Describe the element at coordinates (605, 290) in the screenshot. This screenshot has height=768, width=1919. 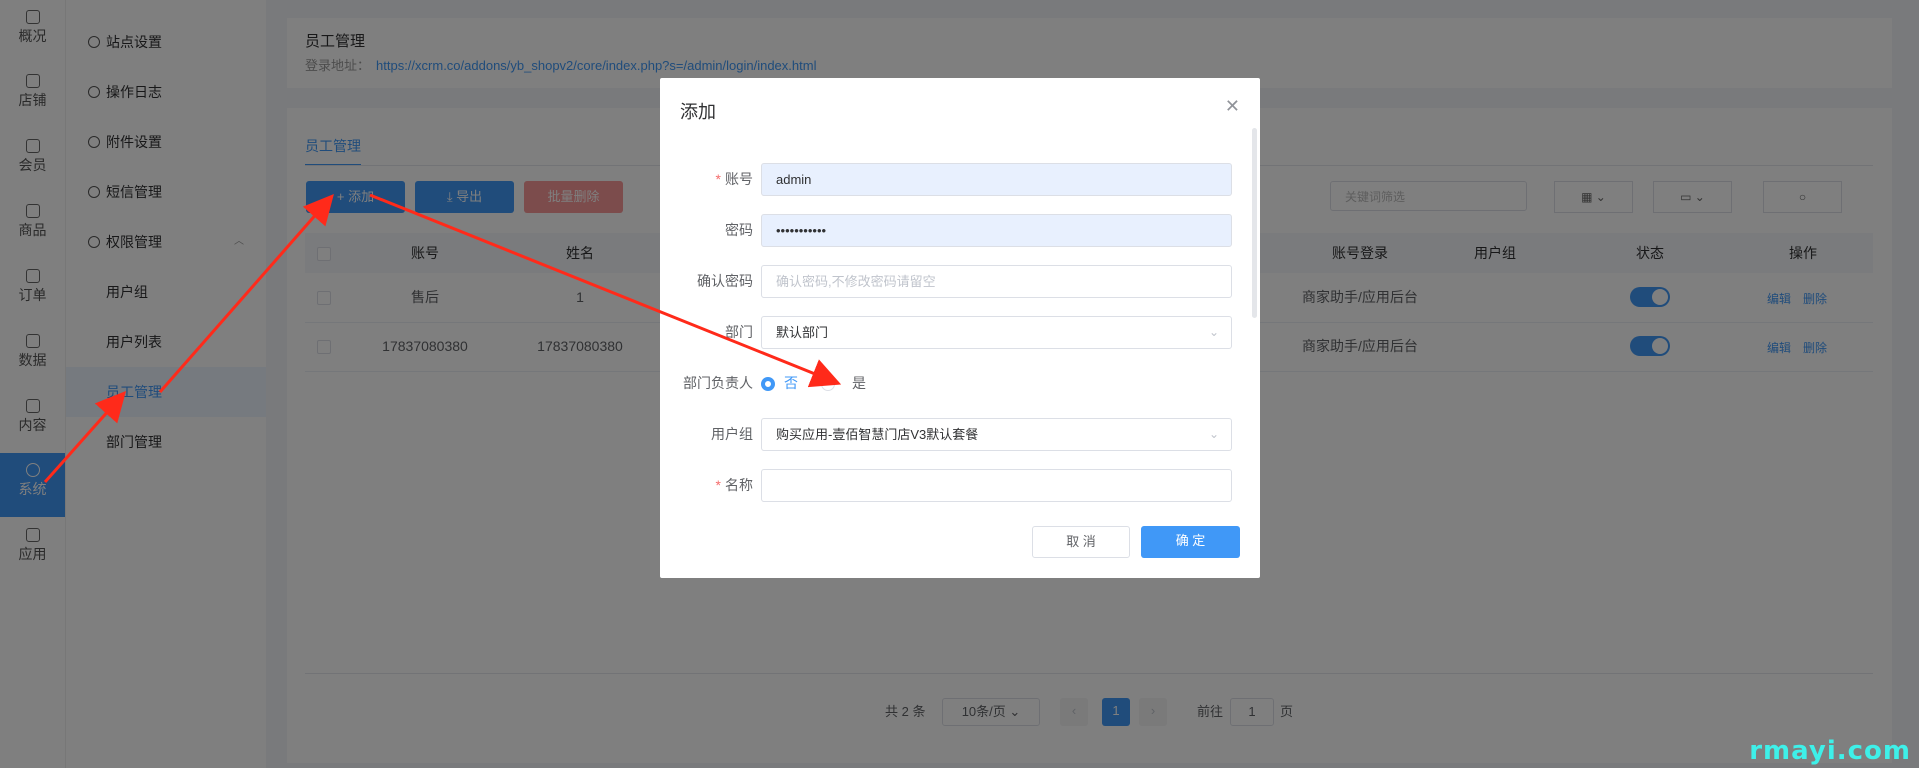
I see `arrow-to-yes-radio` at that location.